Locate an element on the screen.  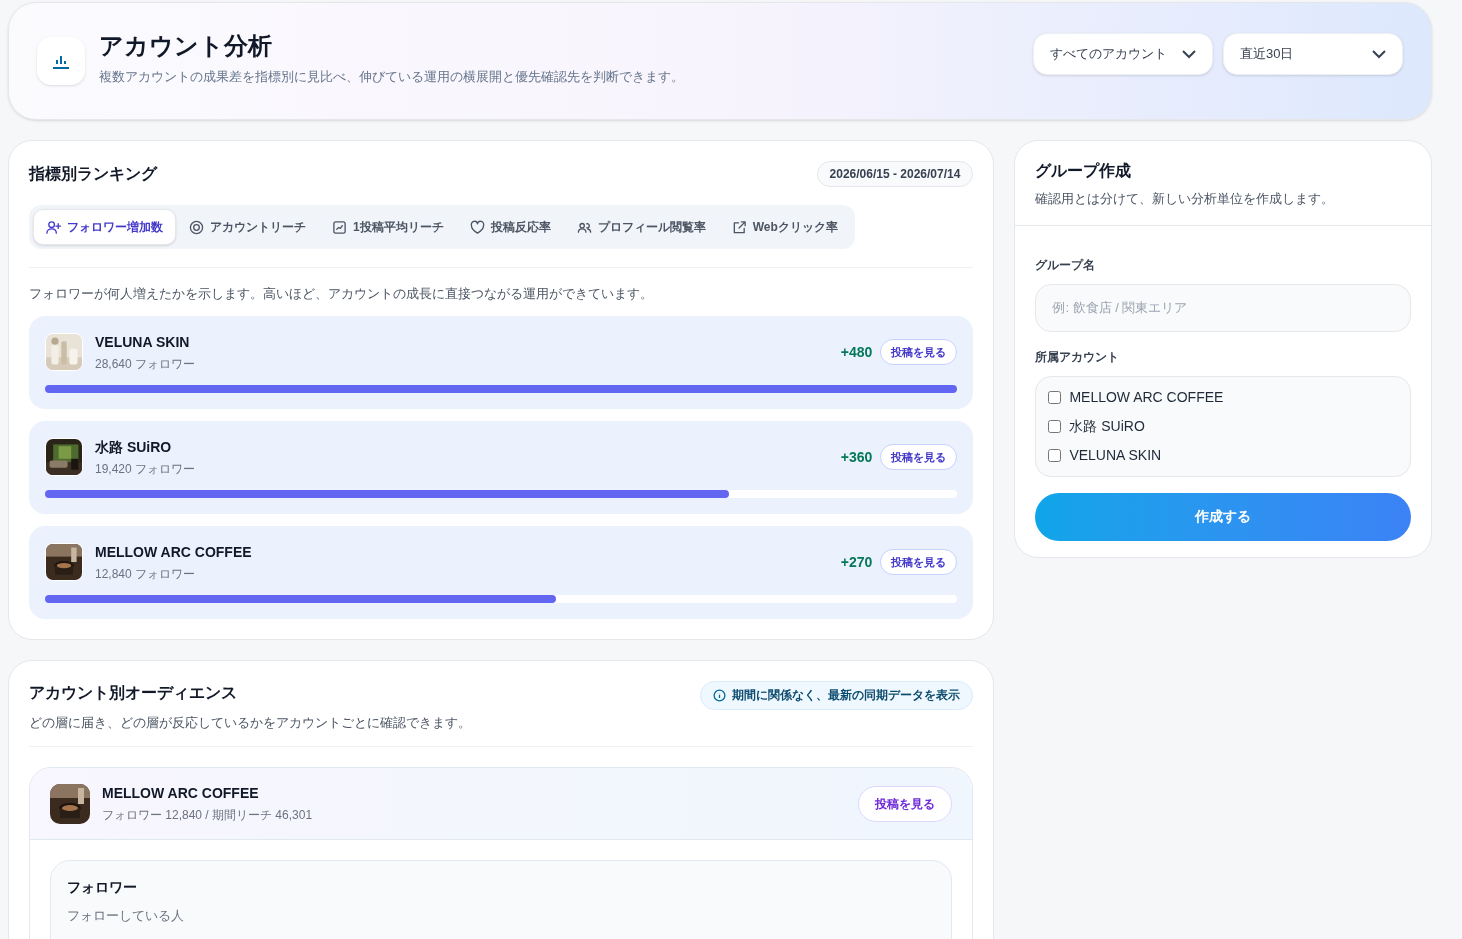
section-subtitle: どの層に届き、どの層が反応しているかをアカウントごとに確認できます。 is located at coordinates (250, 722).